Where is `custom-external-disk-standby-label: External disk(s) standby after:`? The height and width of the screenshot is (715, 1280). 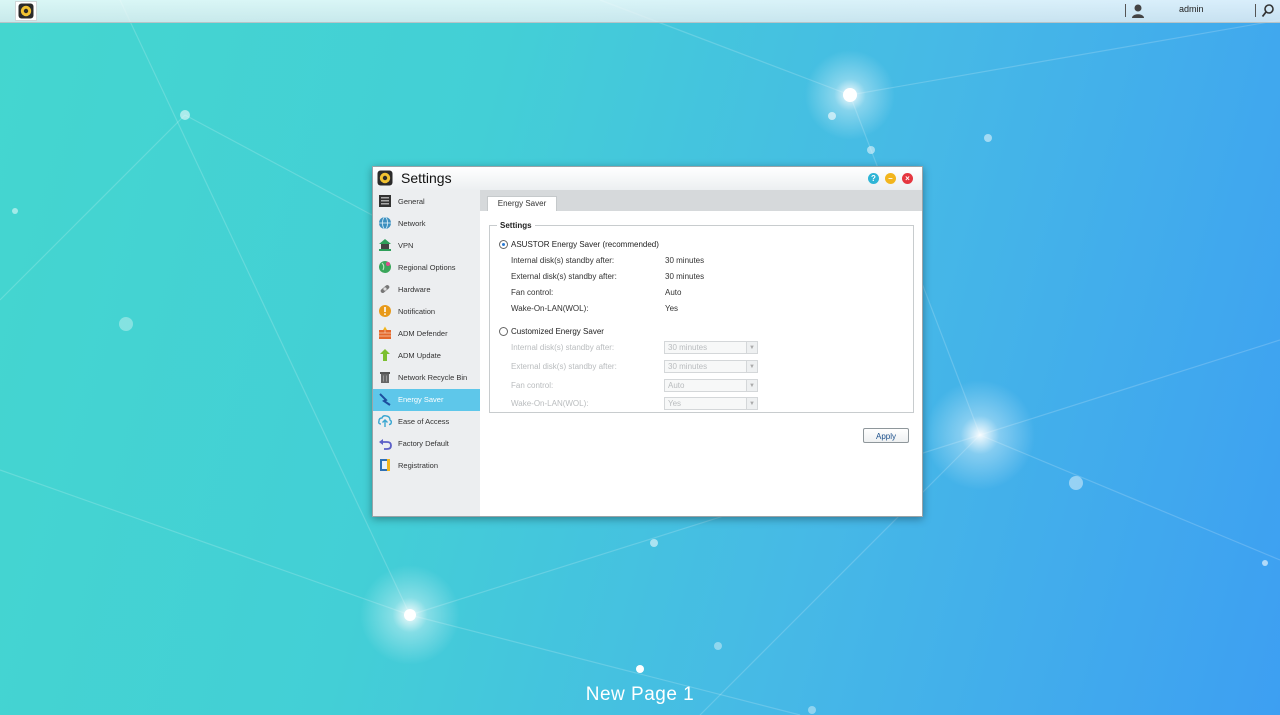
custom-external-disk-standby-label: External disk(s) standby after: is located at coordinates (564, 366).